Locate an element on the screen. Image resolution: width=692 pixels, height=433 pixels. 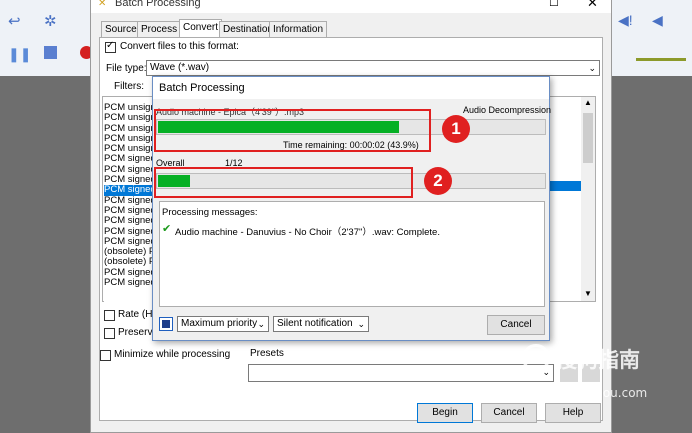
convert-files-checkbox: ✓ is located at coordinates (110, 46).